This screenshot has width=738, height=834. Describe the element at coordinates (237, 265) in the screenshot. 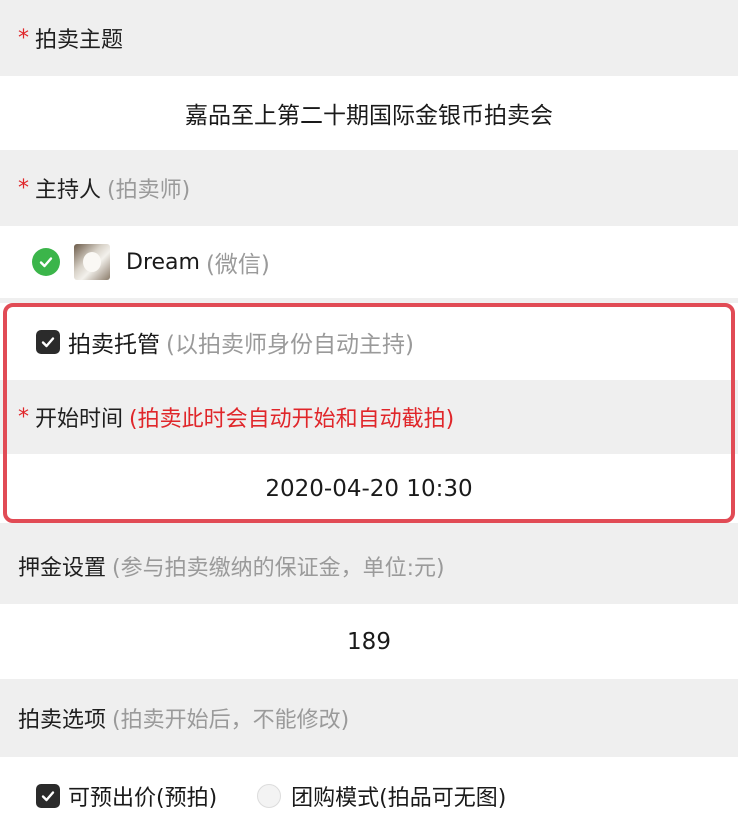

I see `host-name-hint: (微信)` at that location.